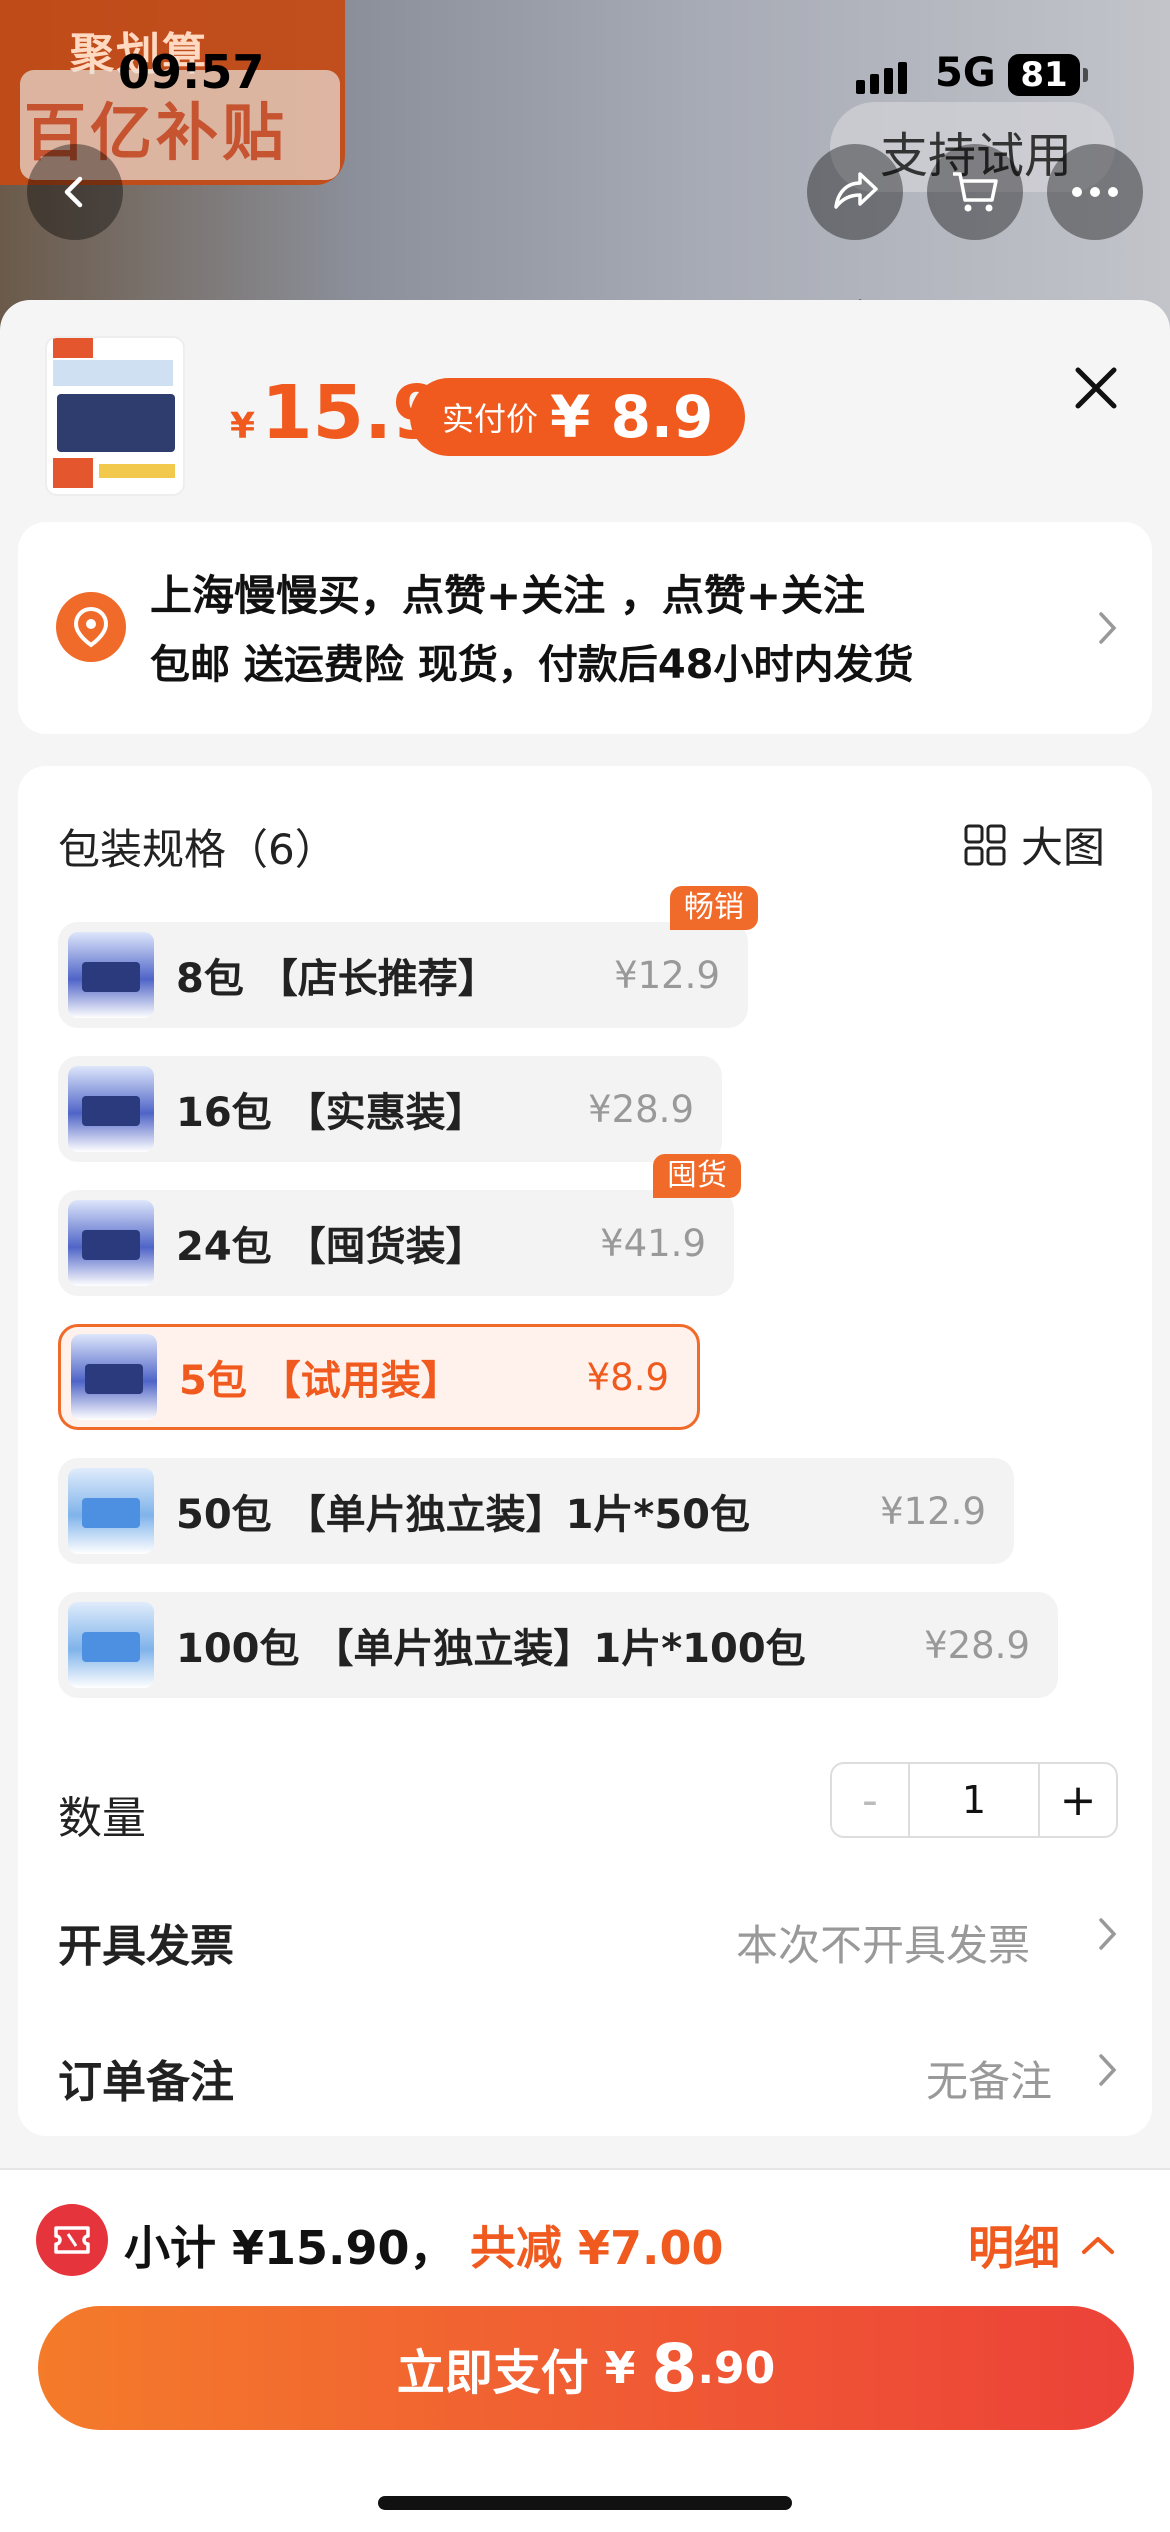  Describe the element at coordinates (585, 75) in the screenshot. I see `status-bar: 09:57 5G 81` at that location.